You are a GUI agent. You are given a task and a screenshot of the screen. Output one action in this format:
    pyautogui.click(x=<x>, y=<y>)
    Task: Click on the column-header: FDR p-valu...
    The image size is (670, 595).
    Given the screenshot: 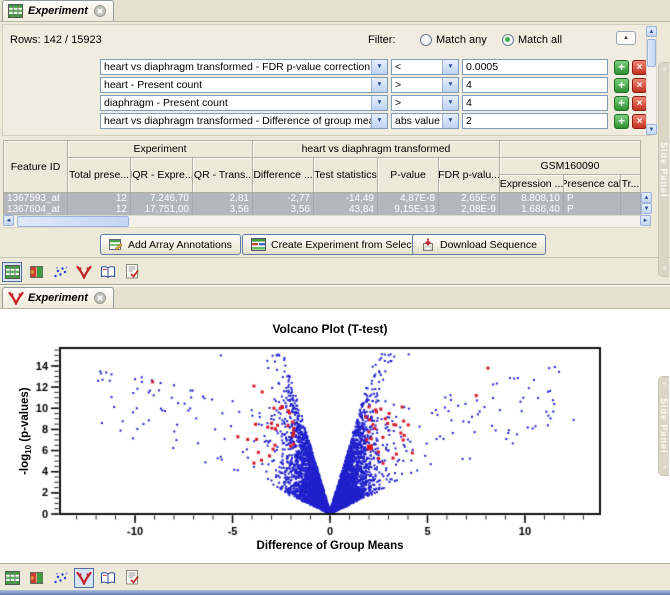 What is the action you would take?
    pyautogui.click(x=469, y=175)
    